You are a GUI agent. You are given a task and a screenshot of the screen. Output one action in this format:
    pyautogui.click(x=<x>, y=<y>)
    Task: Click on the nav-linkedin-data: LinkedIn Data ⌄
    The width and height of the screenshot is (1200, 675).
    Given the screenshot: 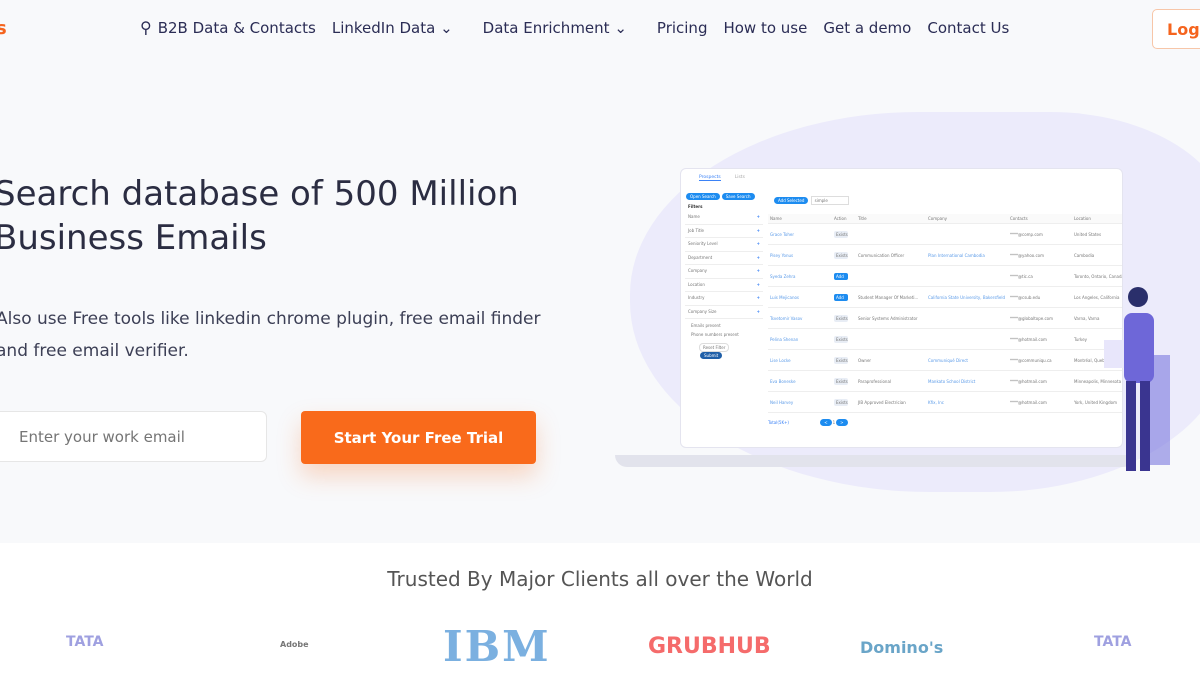 What is the action you would take?
    pyautogui.click(x=392, y=28)
    